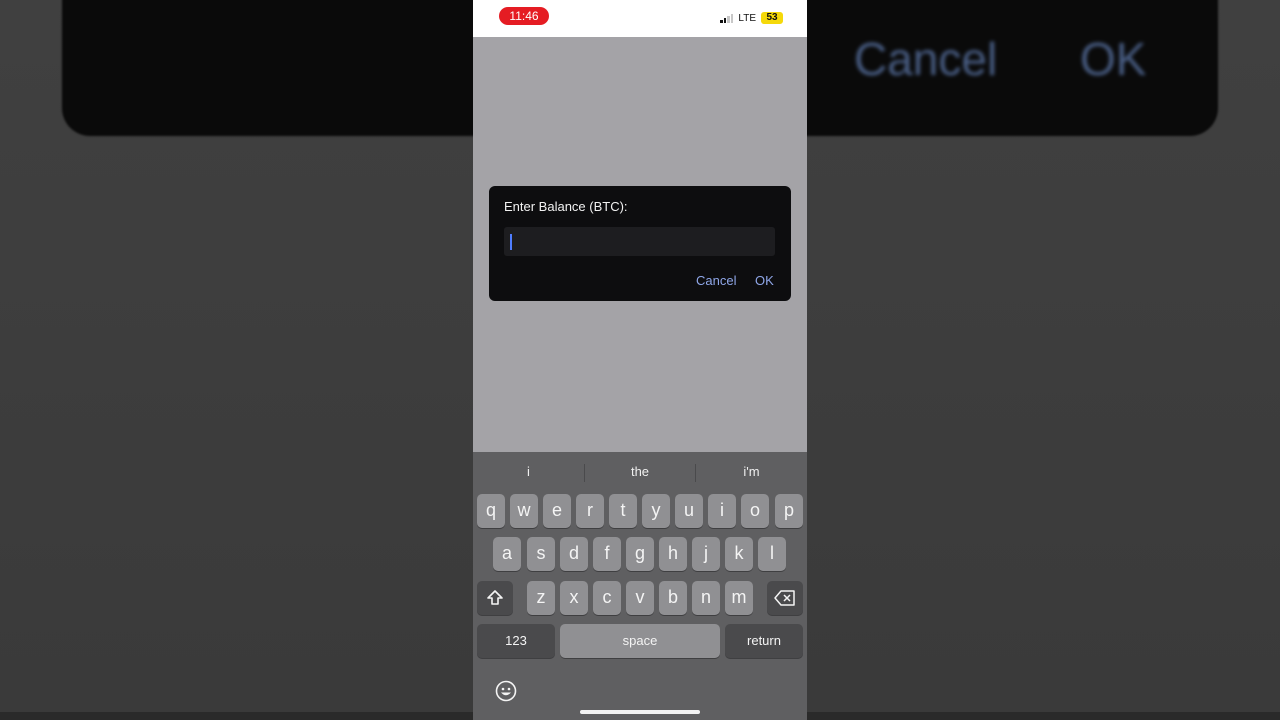 This screenshot has width=1280, height=720. I want to click on space-key: space, so click(640, 641).